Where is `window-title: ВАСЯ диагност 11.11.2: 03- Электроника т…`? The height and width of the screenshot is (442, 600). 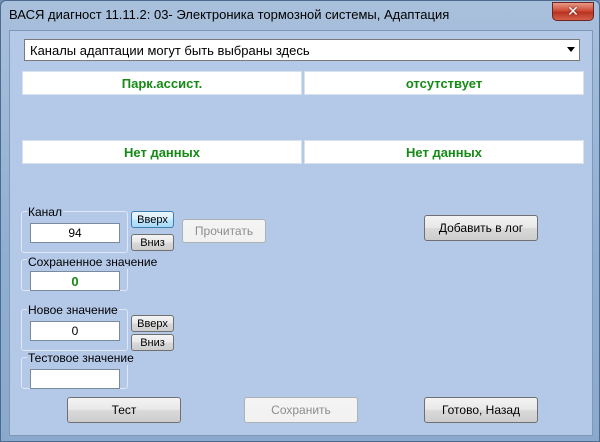 window-title: ВАСЯ диагност 11.11.2: 03- Электроника т… is located at coordinates (229, 14).